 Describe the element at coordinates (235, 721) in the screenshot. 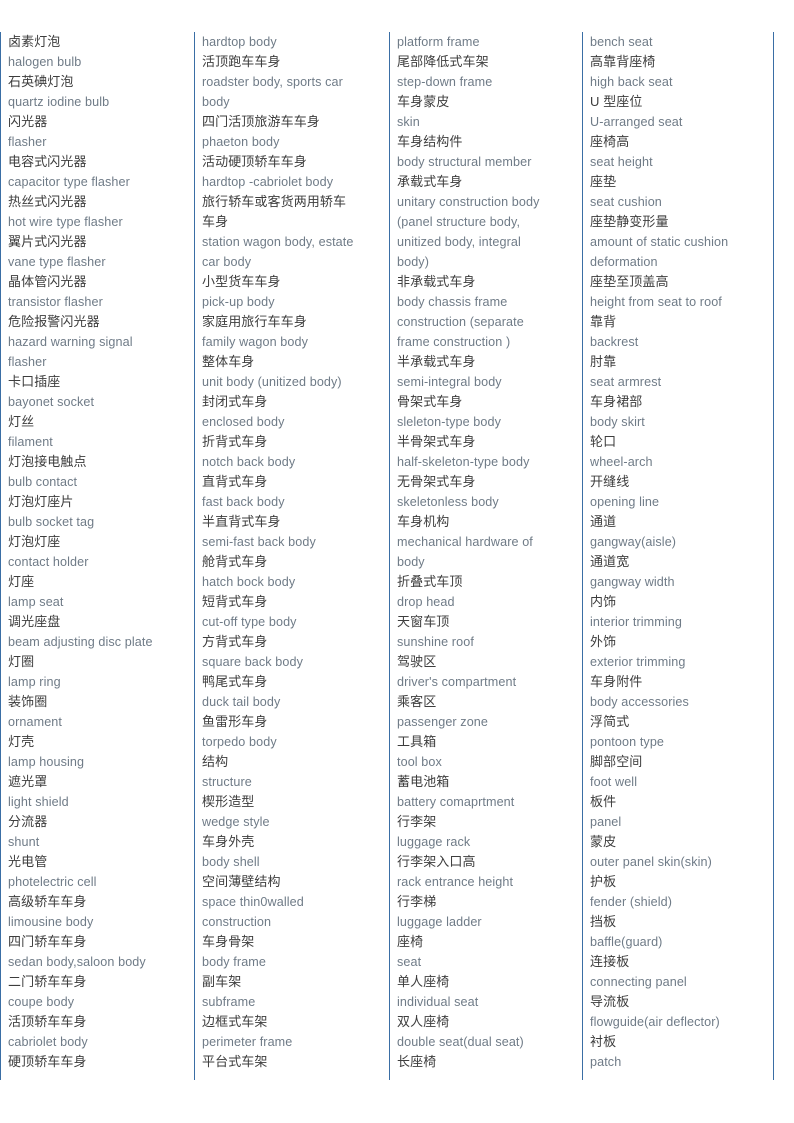

I see `glossary-term-zh: 鱼雷形车身` at that location.